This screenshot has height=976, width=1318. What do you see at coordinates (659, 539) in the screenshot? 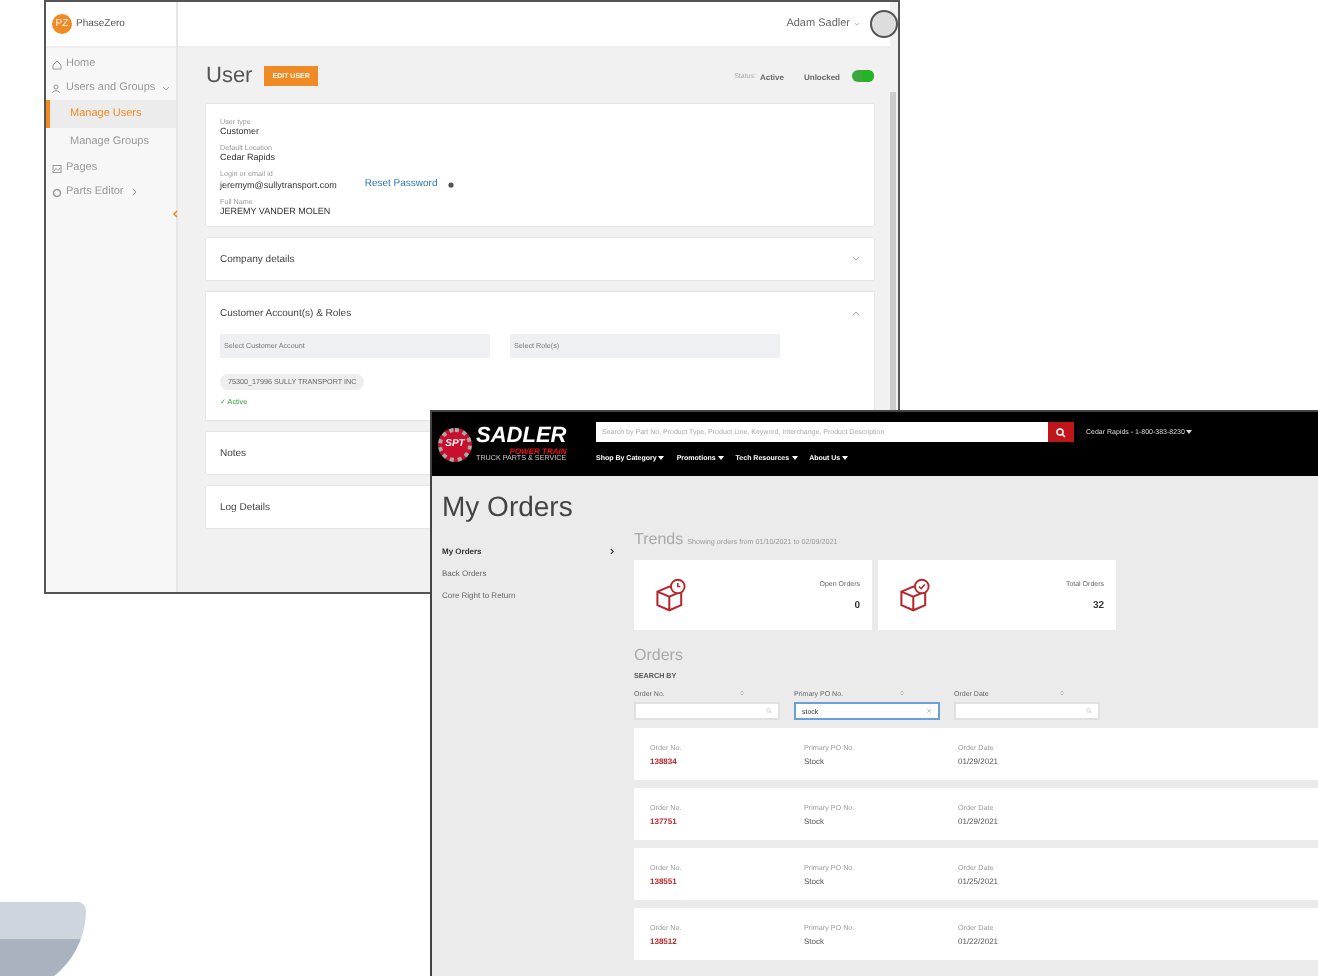
I see `section-title: Trends` at bounding box center [659, 539].